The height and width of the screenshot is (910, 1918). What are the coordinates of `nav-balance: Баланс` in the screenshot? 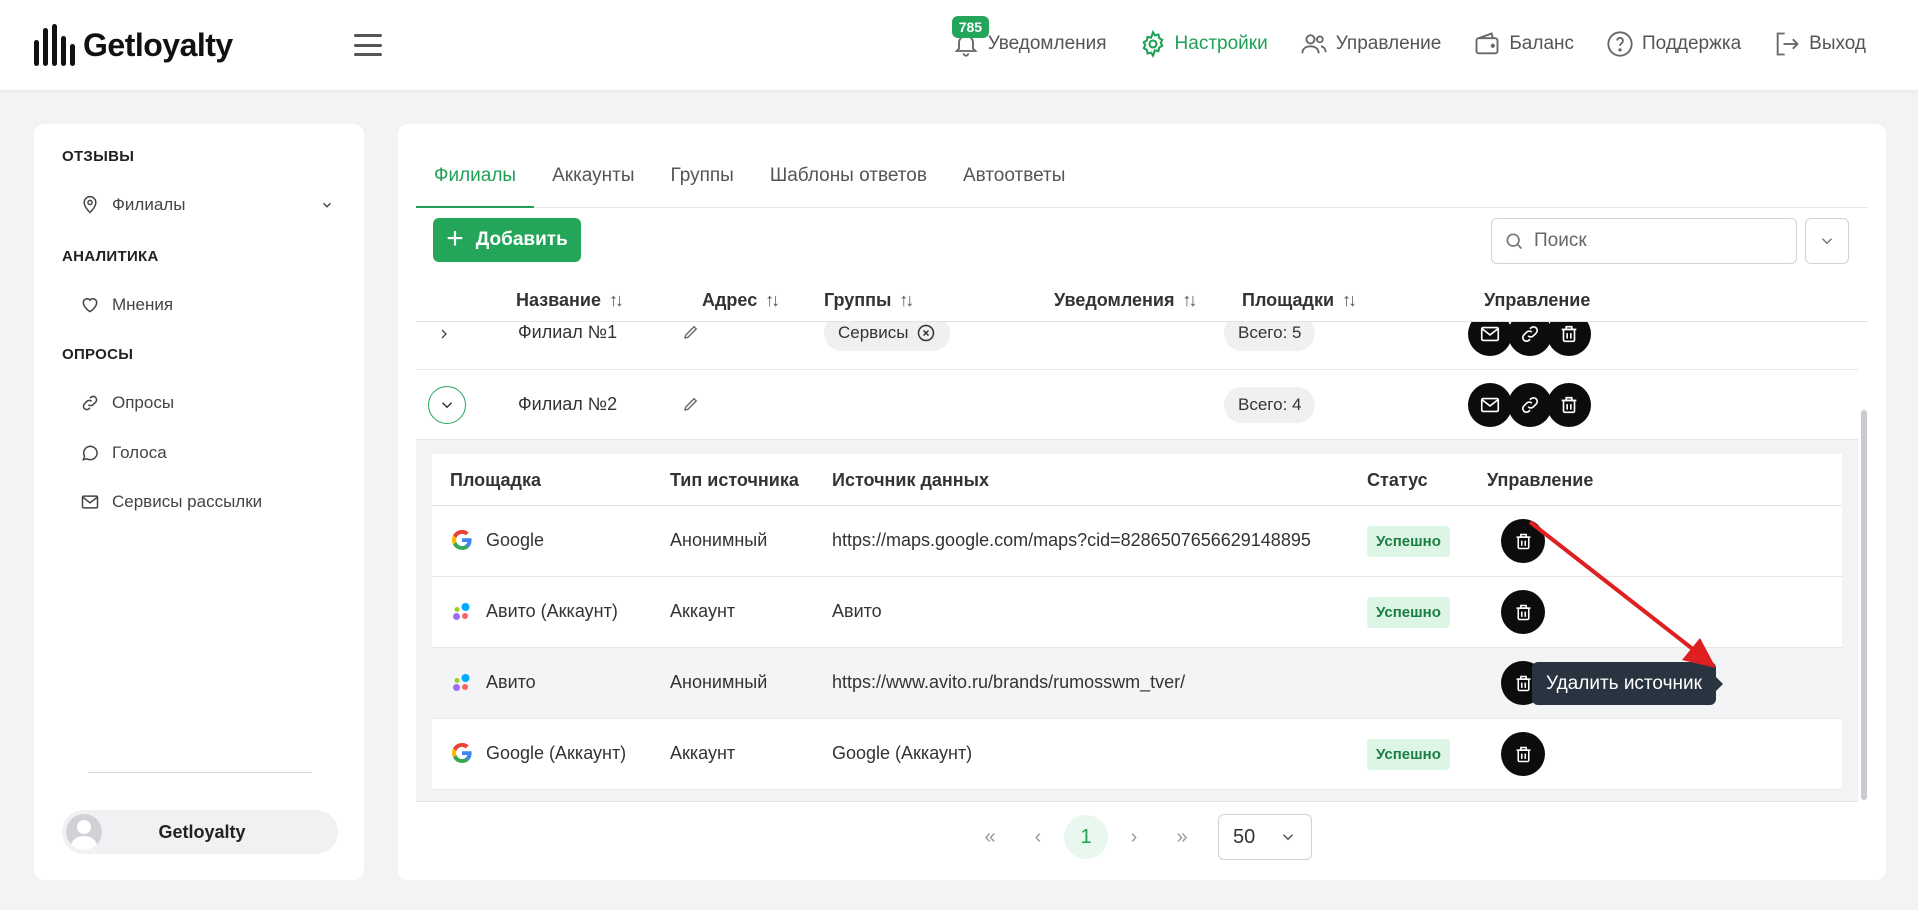 It's located at (1523, 44).